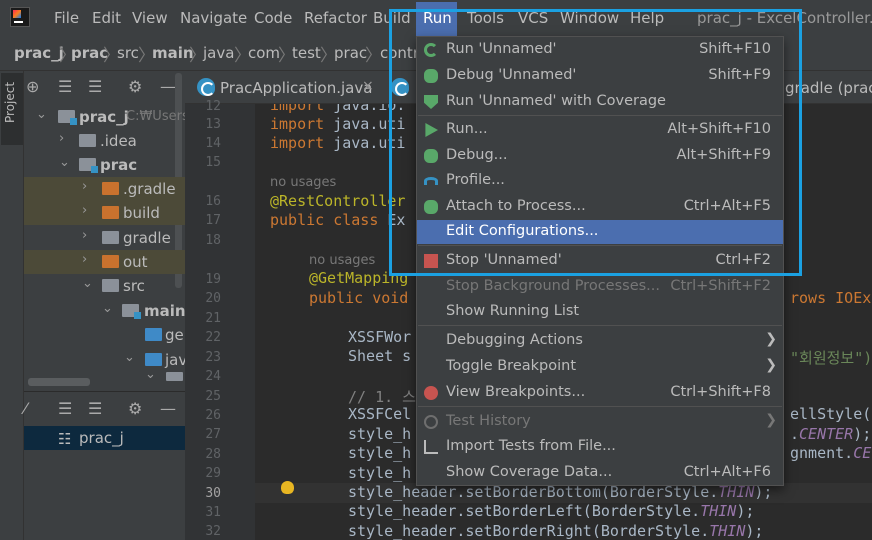 This screenshot has width=872, height=540. I want to click on menu-view-breakpoints: View Breakpoints... Ctrl+Shift+F8, so click(600, 393).